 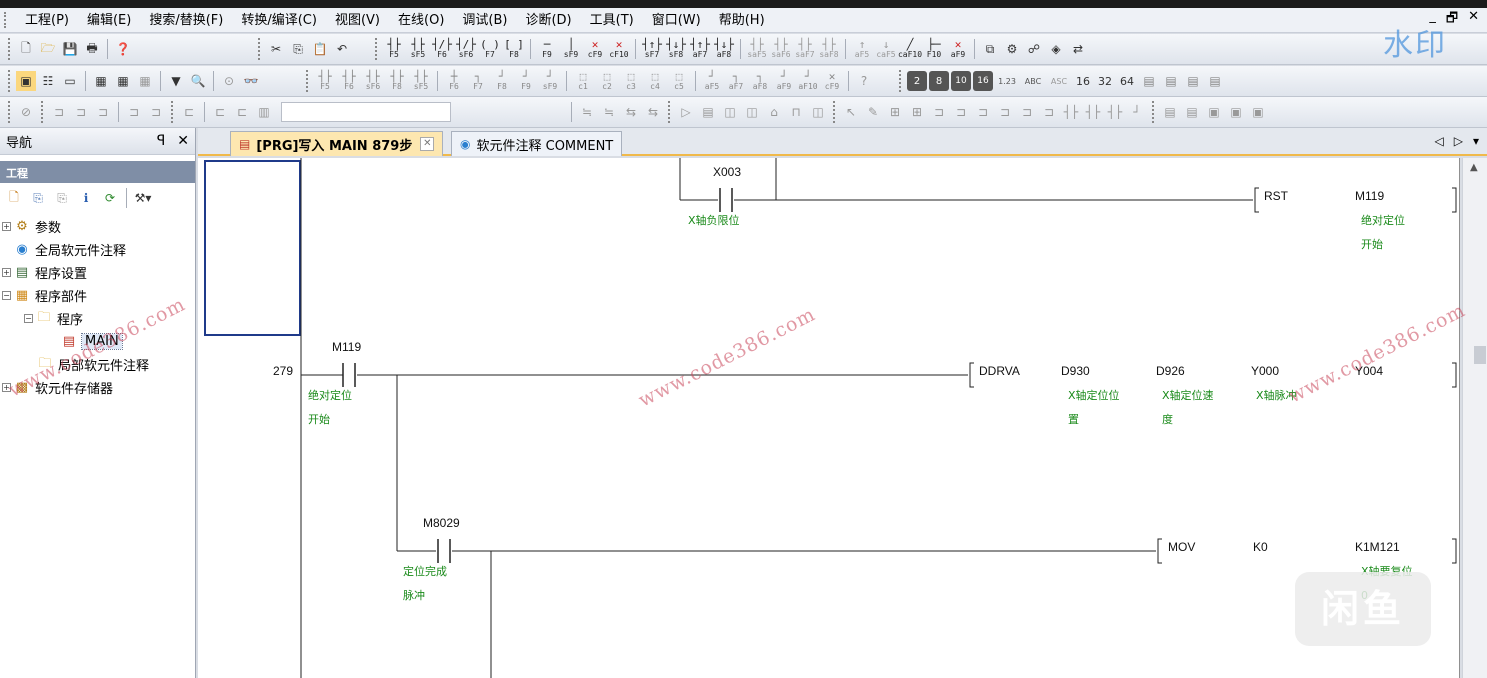 What do you see at coordinates (161, 141) in the screenshot?
I see `pin-icon: ꟼ` at bounding box center [161, 141].